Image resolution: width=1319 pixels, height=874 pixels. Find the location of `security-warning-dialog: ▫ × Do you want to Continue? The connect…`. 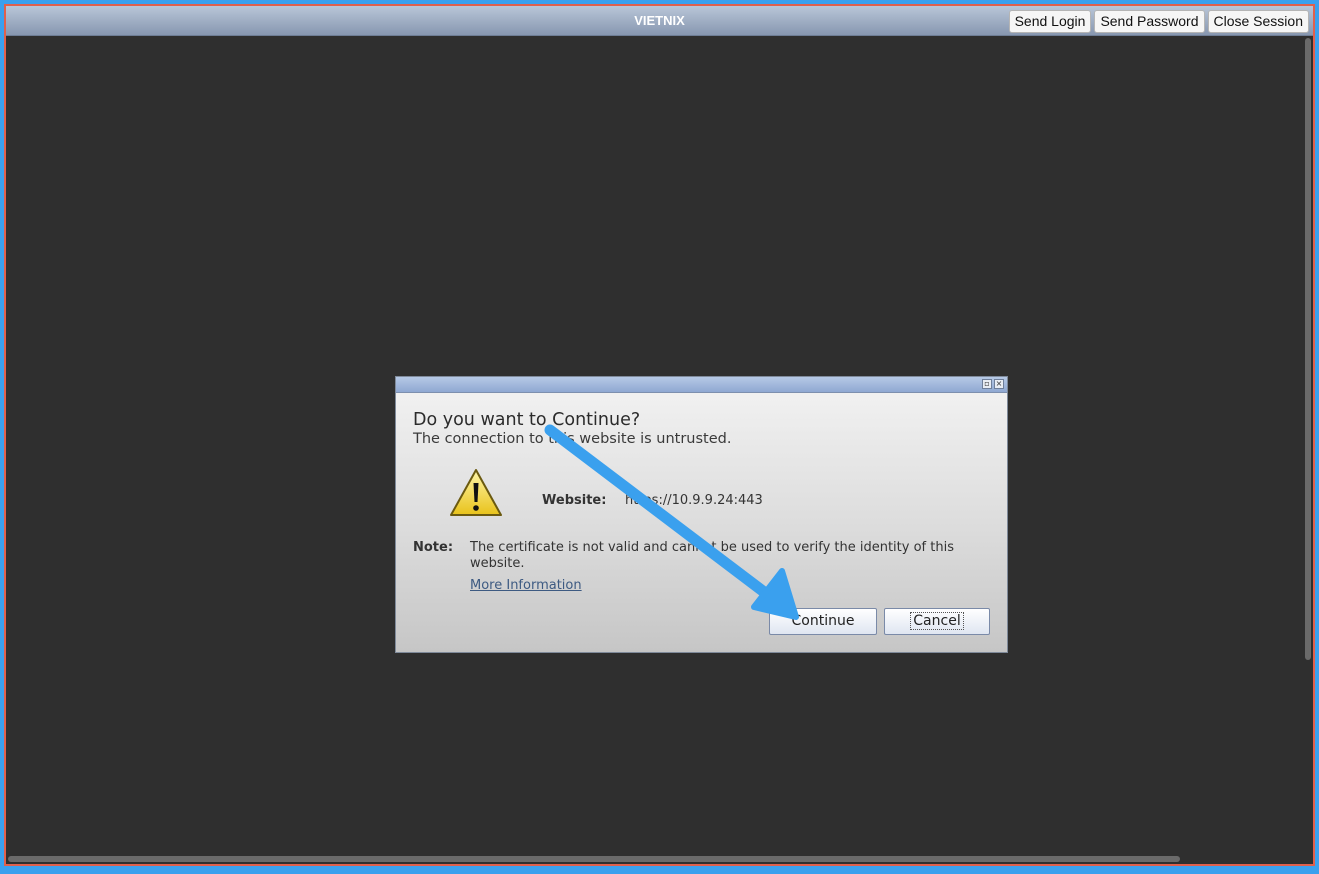

security-warning-dialog: ▫ × Do you want to Continue? The connect… is located at coordinates (701, 514).